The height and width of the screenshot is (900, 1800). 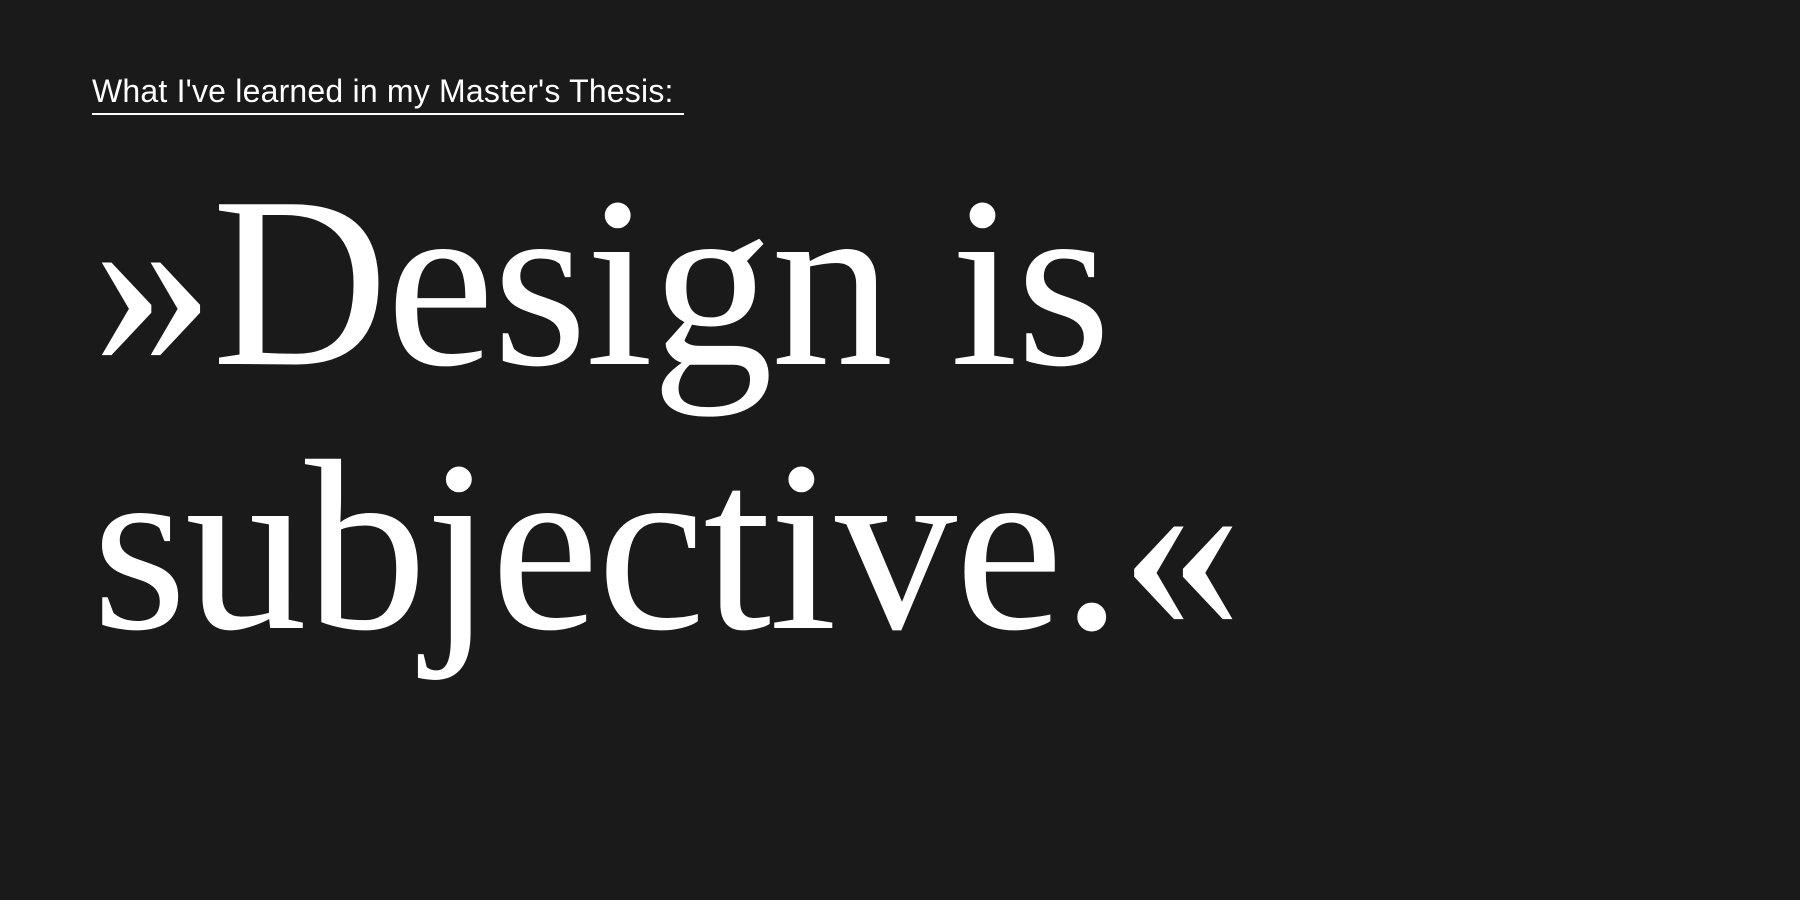 What do you see at coordinates (388, 94) in the screenshot?
I see `kicker-heading: What I've learned in my Master's Thesis:` at bounding box center [388, 94].